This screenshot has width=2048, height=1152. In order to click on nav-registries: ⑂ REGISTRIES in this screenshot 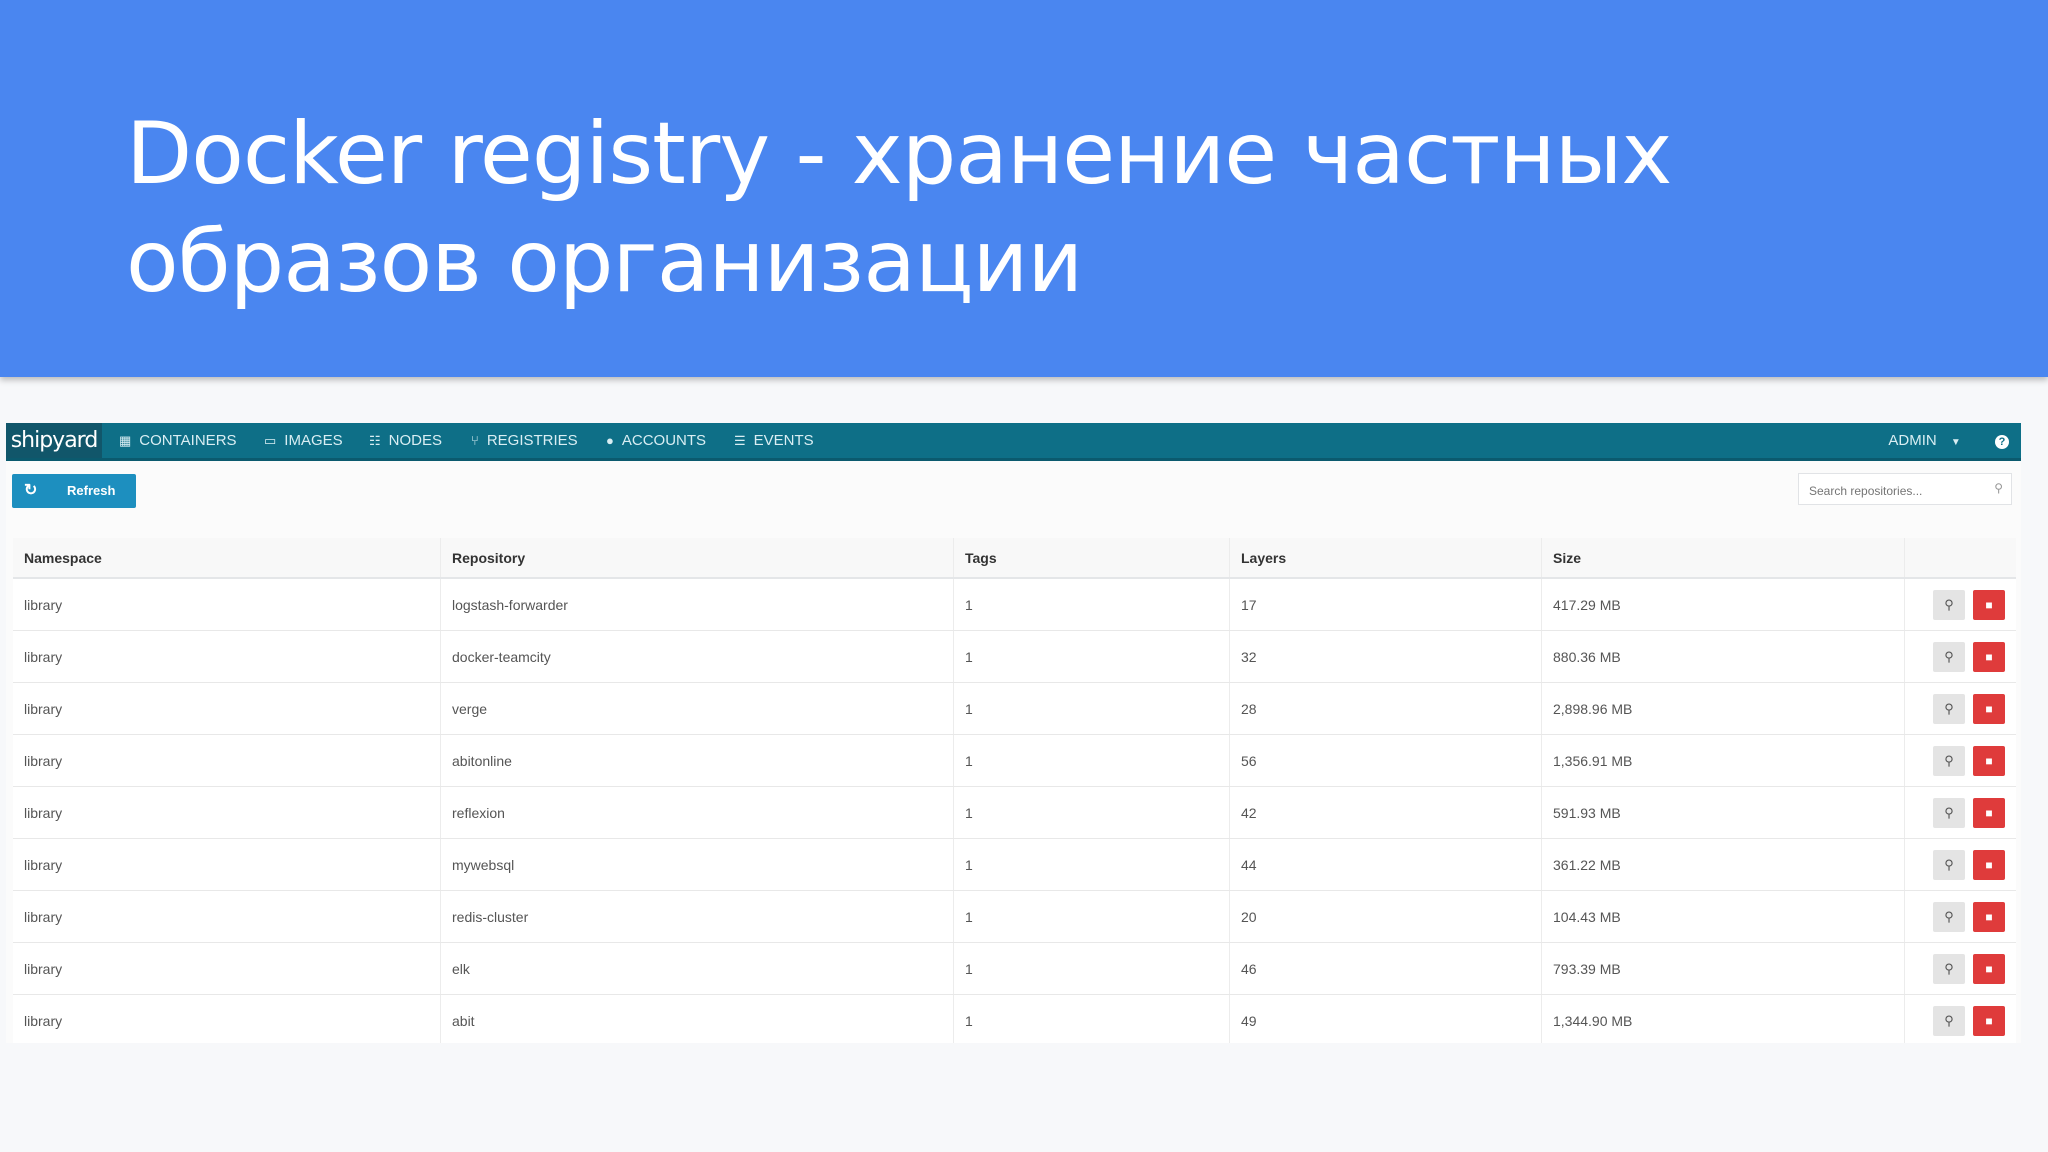, I will do `click(524, 440)`.